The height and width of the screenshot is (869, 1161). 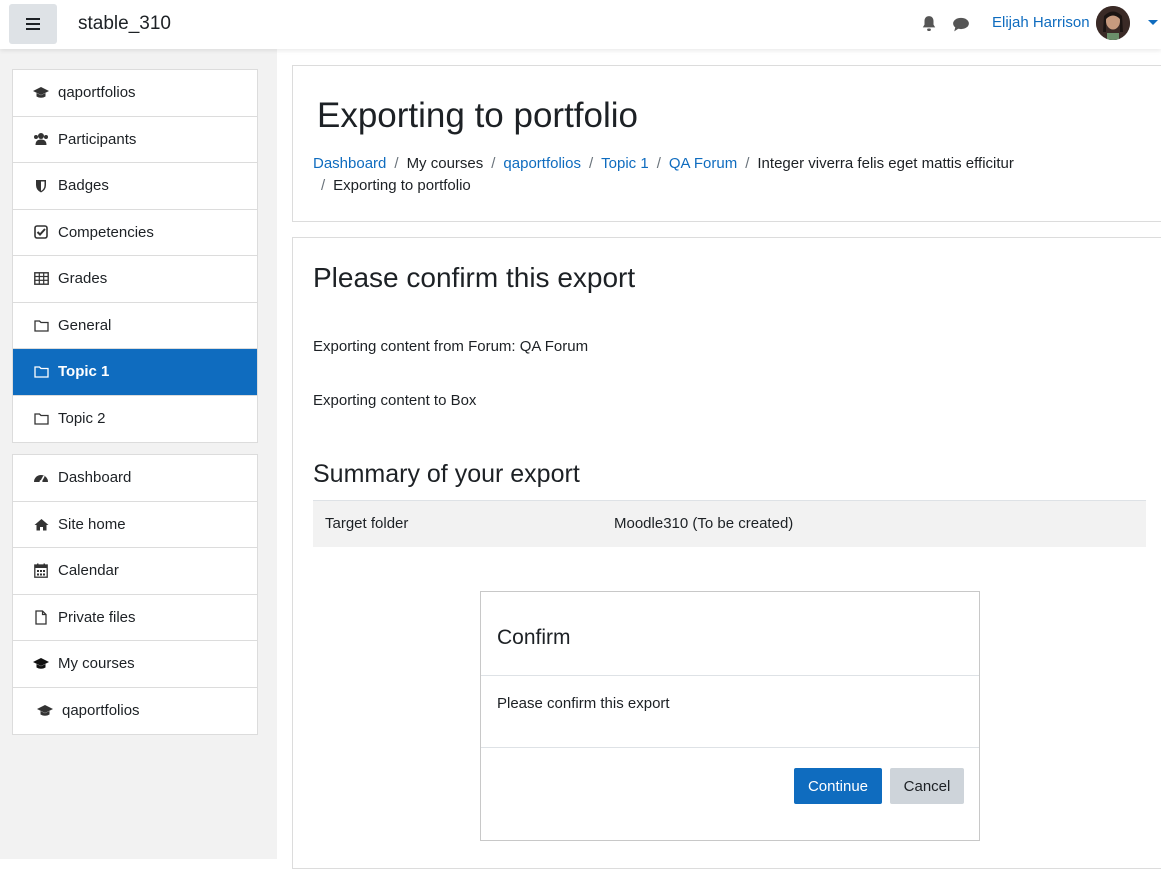 What do you see at coordinates (445, 163) in the screenshot?
I see `breadcrumb-my-courses: My courses` at bounding box center [445, 163].